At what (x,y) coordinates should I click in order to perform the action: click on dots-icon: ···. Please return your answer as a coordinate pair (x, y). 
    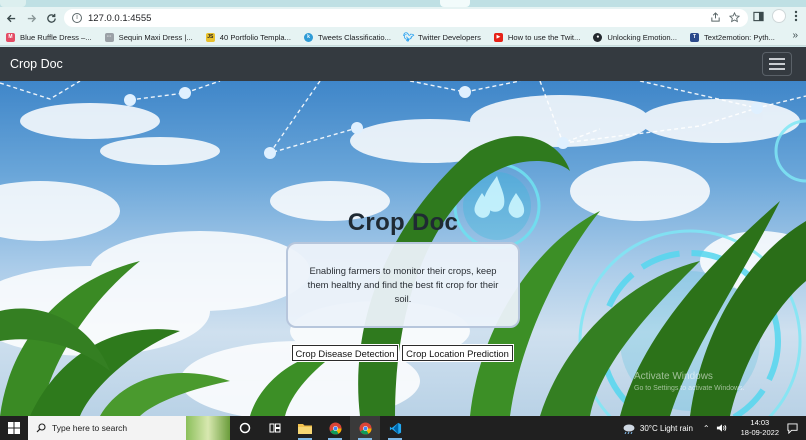
    Looking at the image, I should click on (109, 37).